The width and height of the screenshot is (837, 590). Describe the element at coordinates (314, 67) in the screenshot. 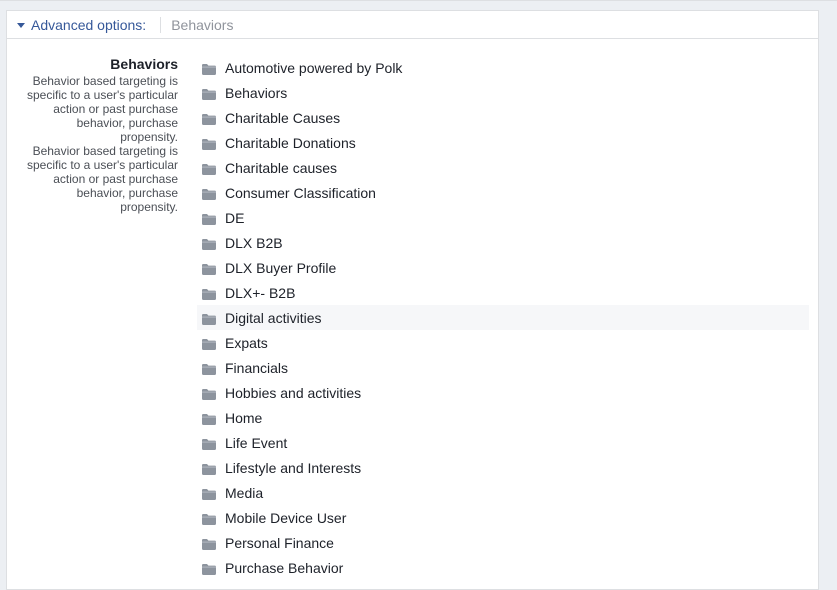

I see `category-label: Automotive powered by Polk` at that location.